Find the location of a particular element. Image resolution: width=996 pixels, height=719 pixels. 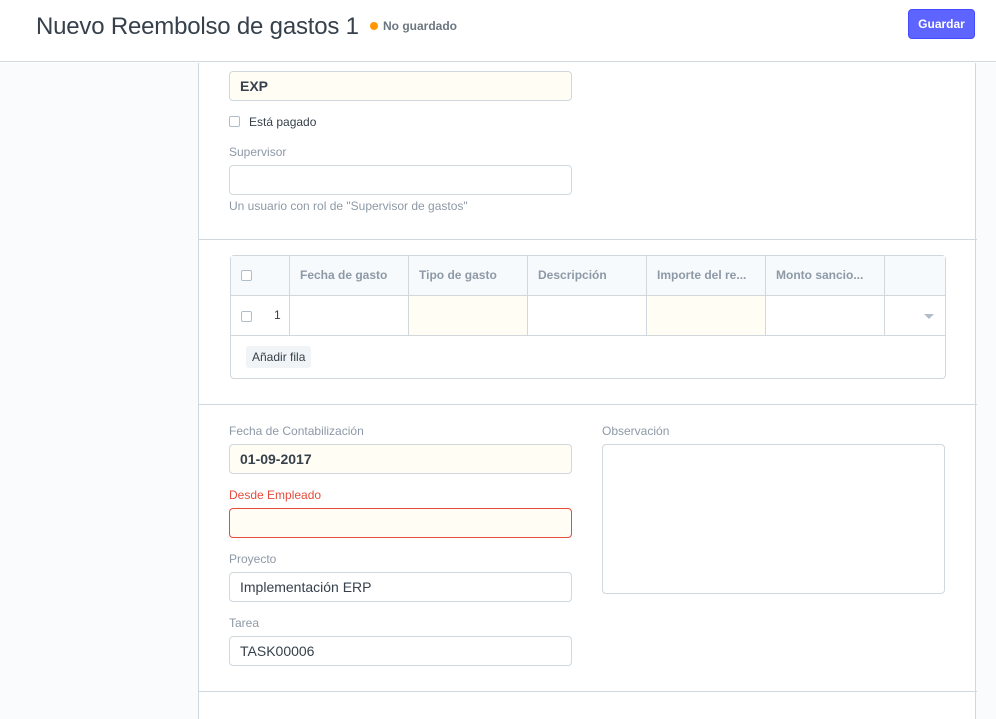

project-input: Implementación ERP is located at coordinates (400, 587).